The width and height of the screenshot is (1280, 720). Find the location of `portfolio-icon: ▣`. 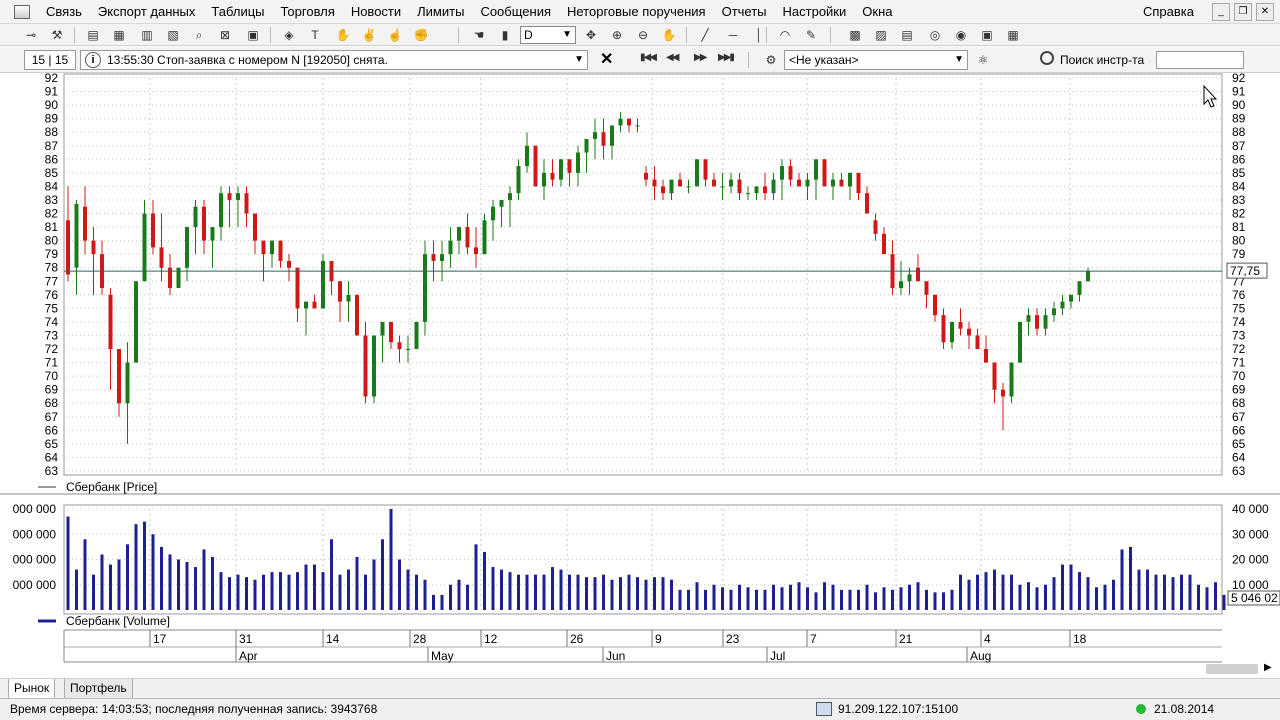

portfolio-icon: ▣ is located at coordinates (253, 35).